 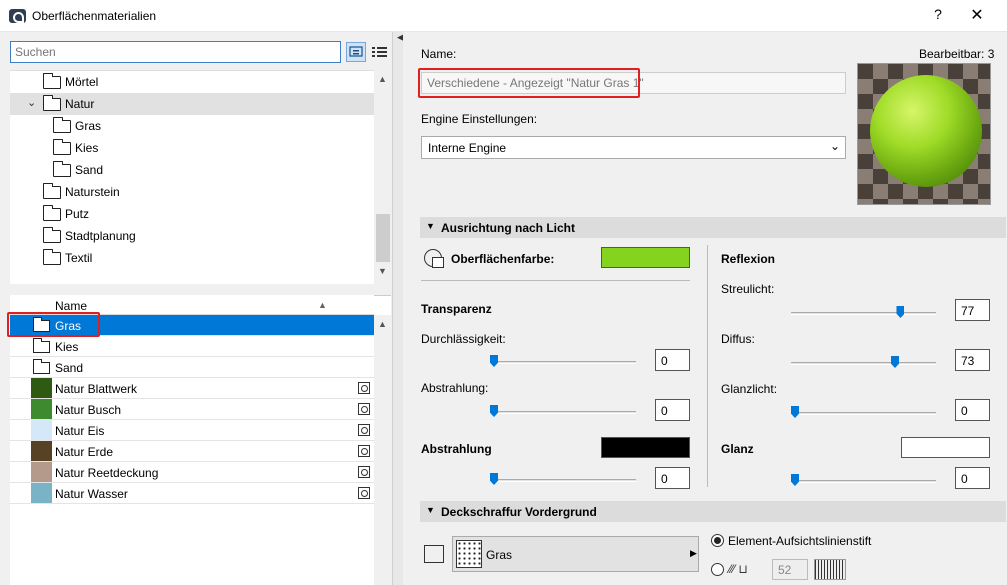 What do you see at coordinates (456, 449) in the screenshot?
I see `abstrahlung-heading: Abstrahlung` at bounding box center [456, 449].